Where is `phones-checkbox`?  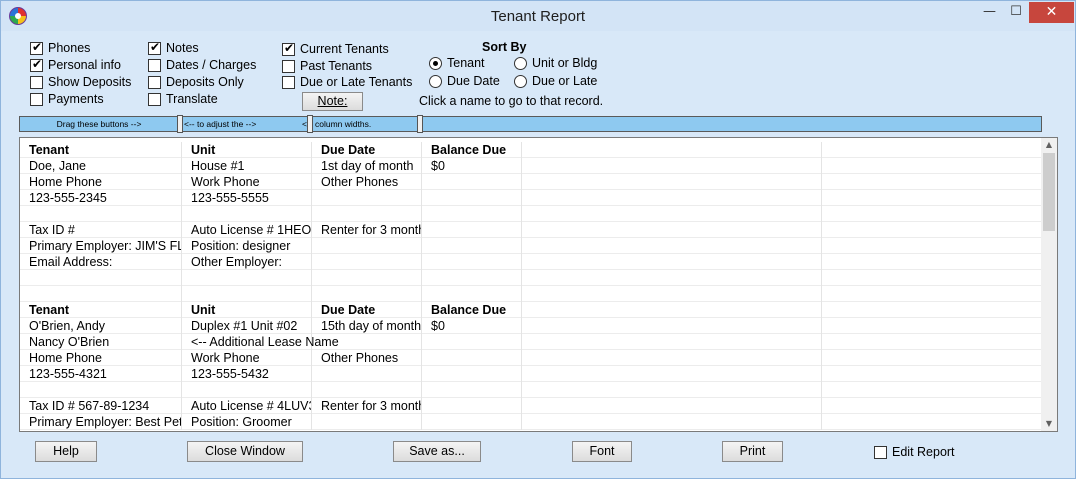
phones-checkbox is located at coordinates (36, 47).